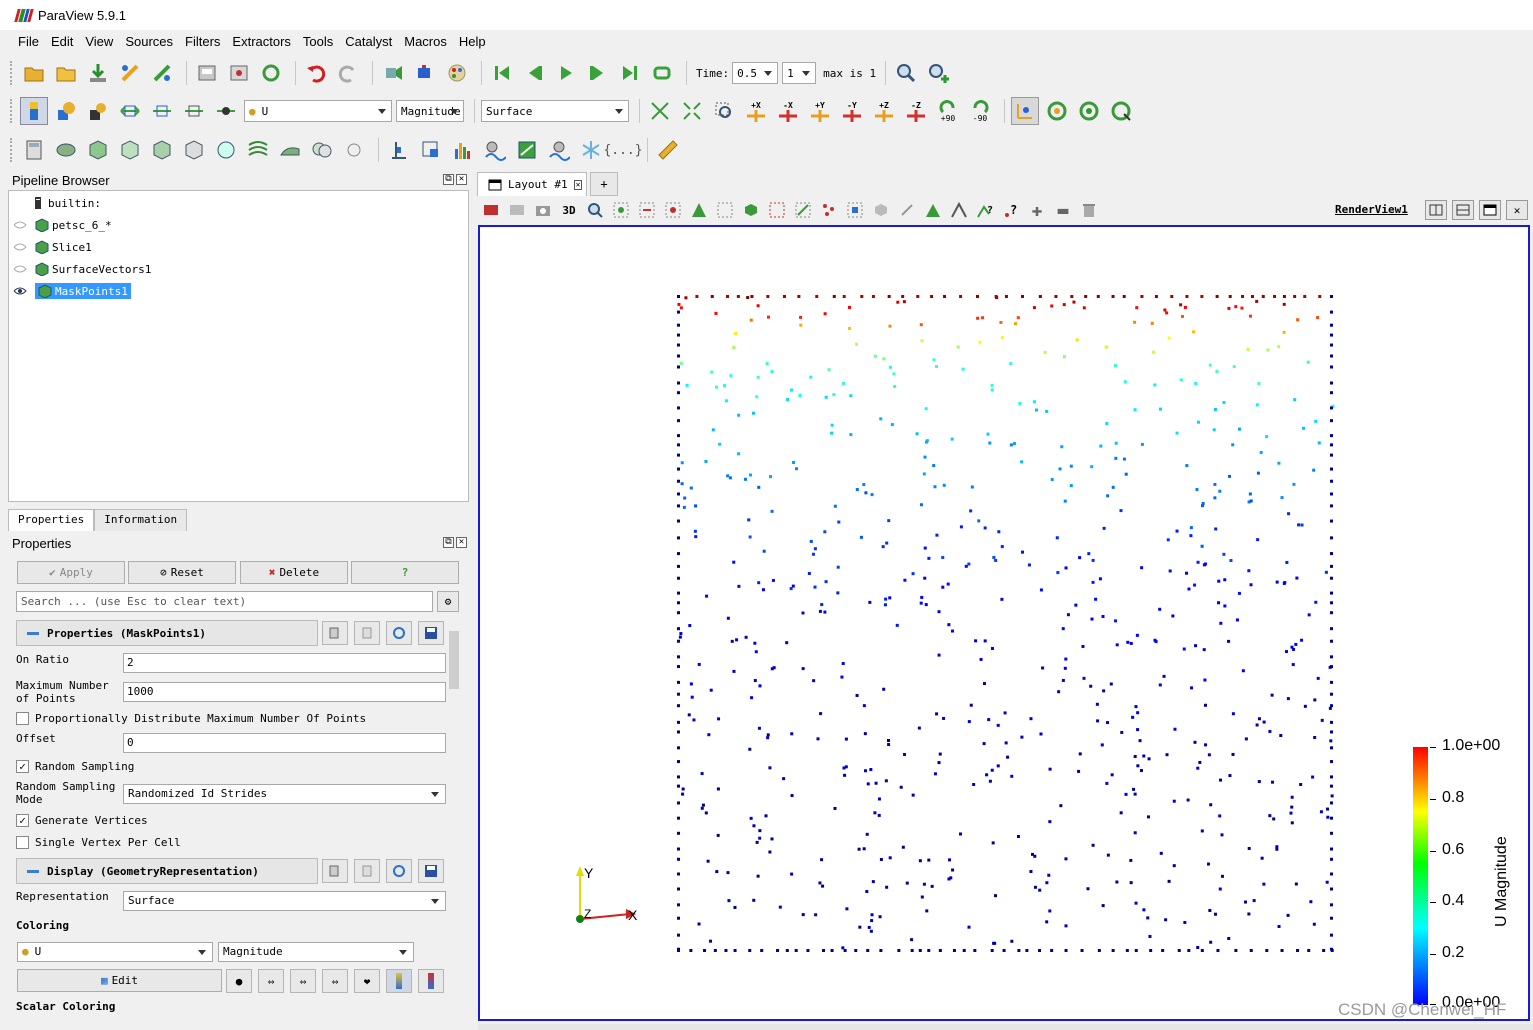 This screenshot has width=1533, height=1030. What do you see at coordinates (62, 41) in the screenshot?
I see `menu-edit: Edit` at bounding box center [62, 41].